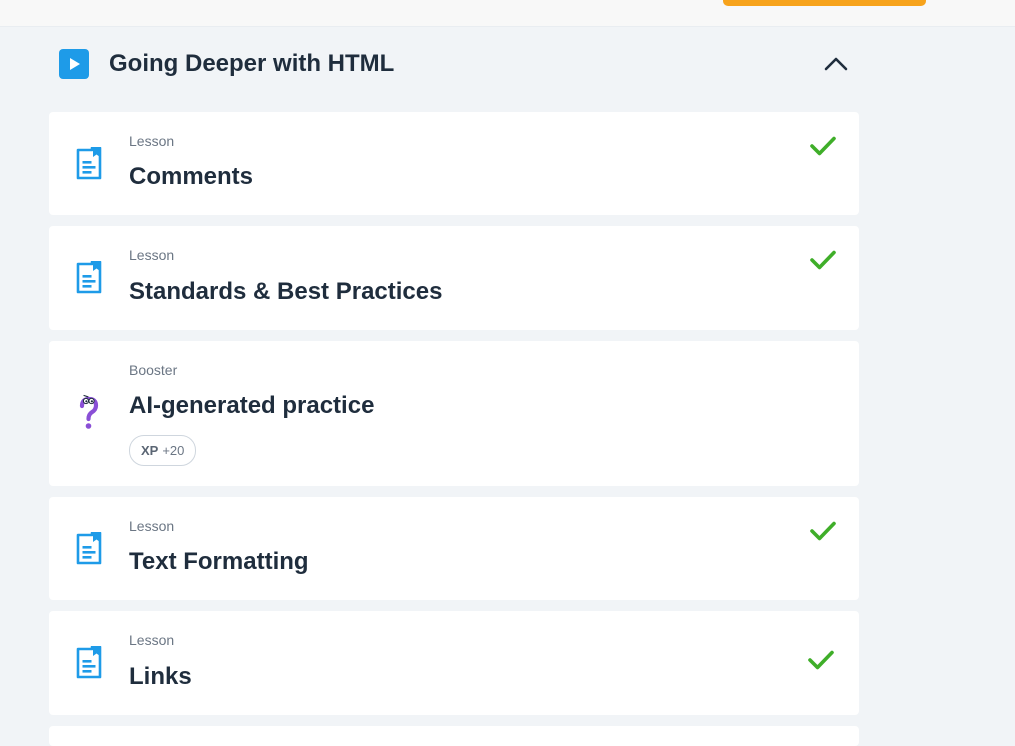 This screenshot has width=1015, height=746. I want to click on chevron-up-icon, so click(836, 64).